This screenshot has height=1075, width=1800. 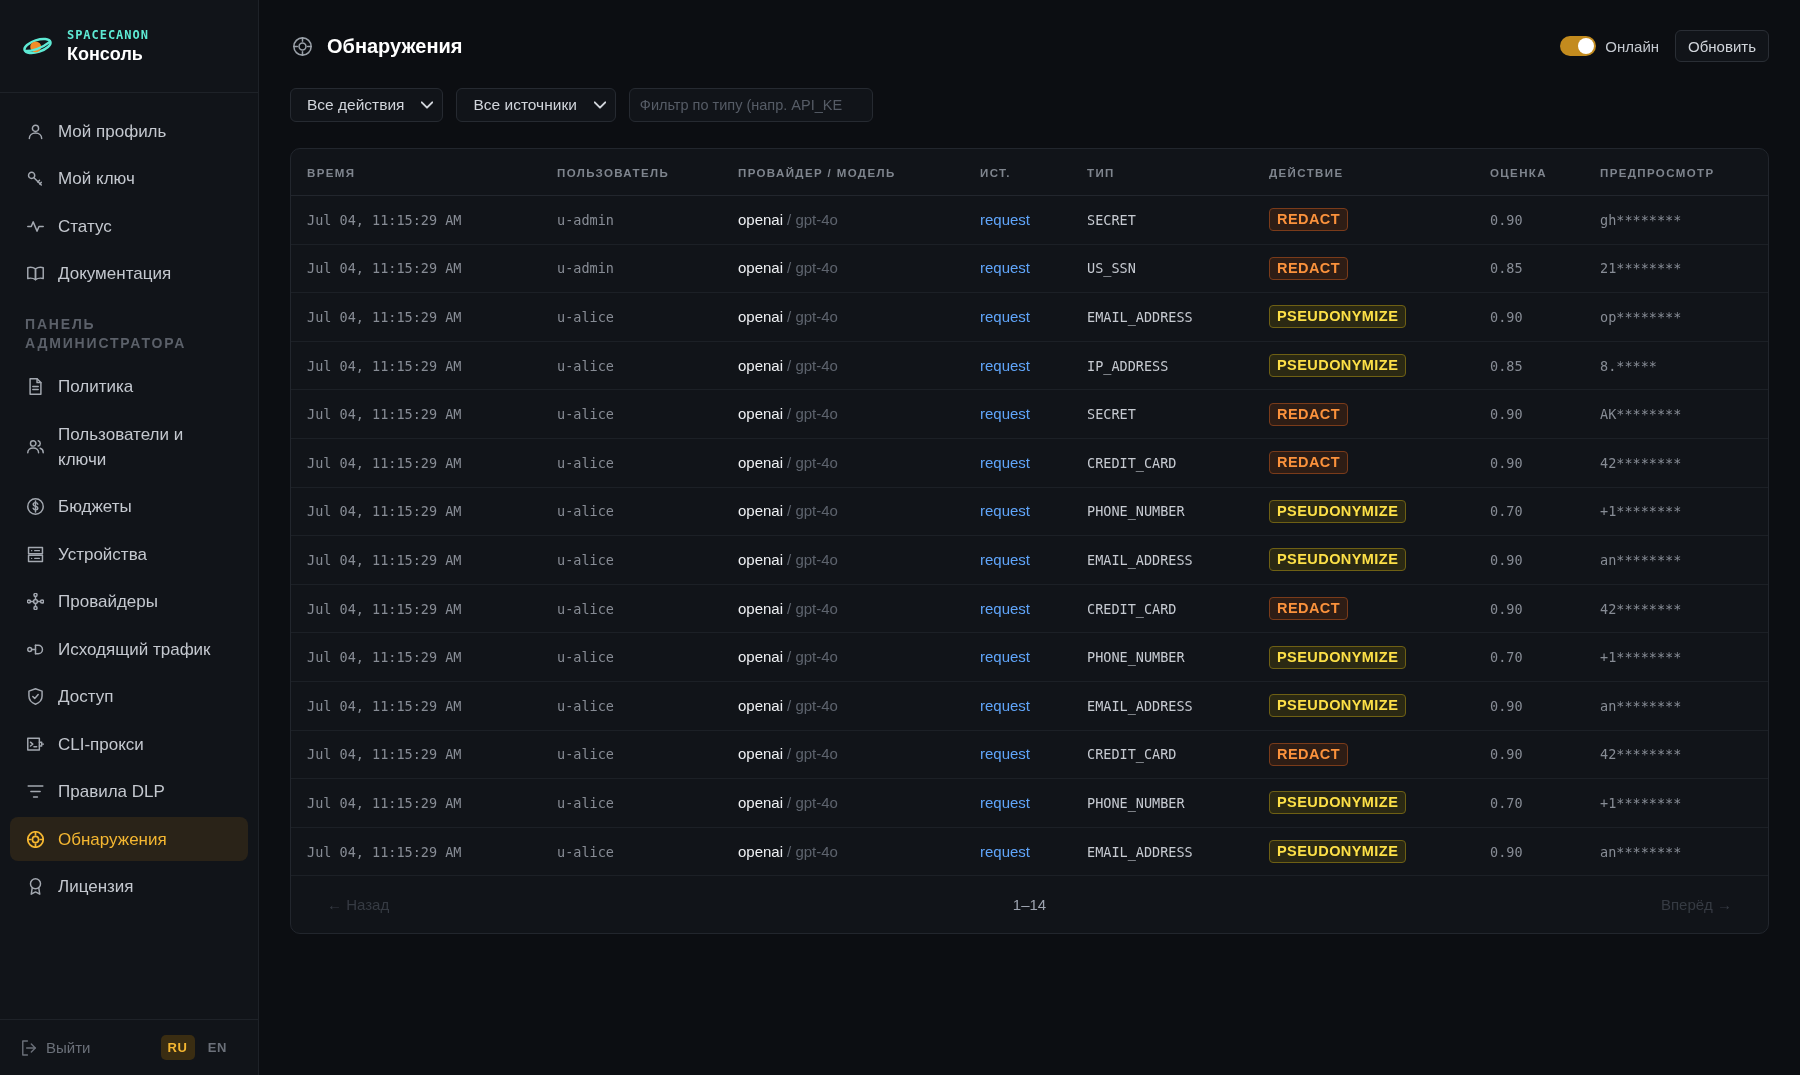 I want to click on nav-item: Устройства, so click(x=129, y=554).